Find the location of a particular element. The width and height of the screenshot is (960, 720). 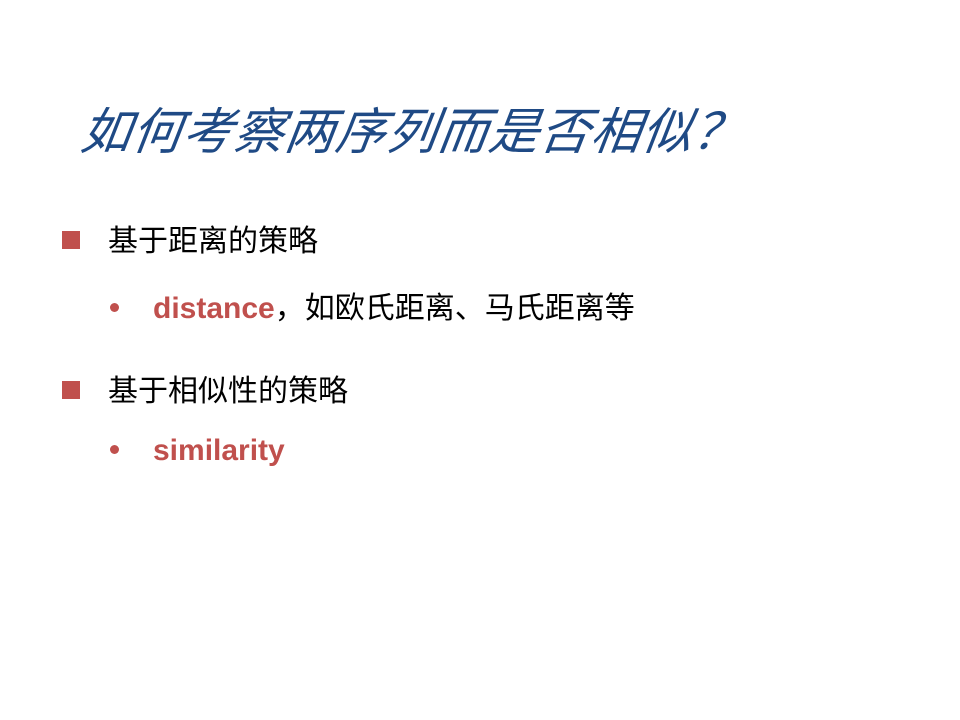

slide-title: 如何考察两序列而是否相似？ is located at coordinates (413, 132).